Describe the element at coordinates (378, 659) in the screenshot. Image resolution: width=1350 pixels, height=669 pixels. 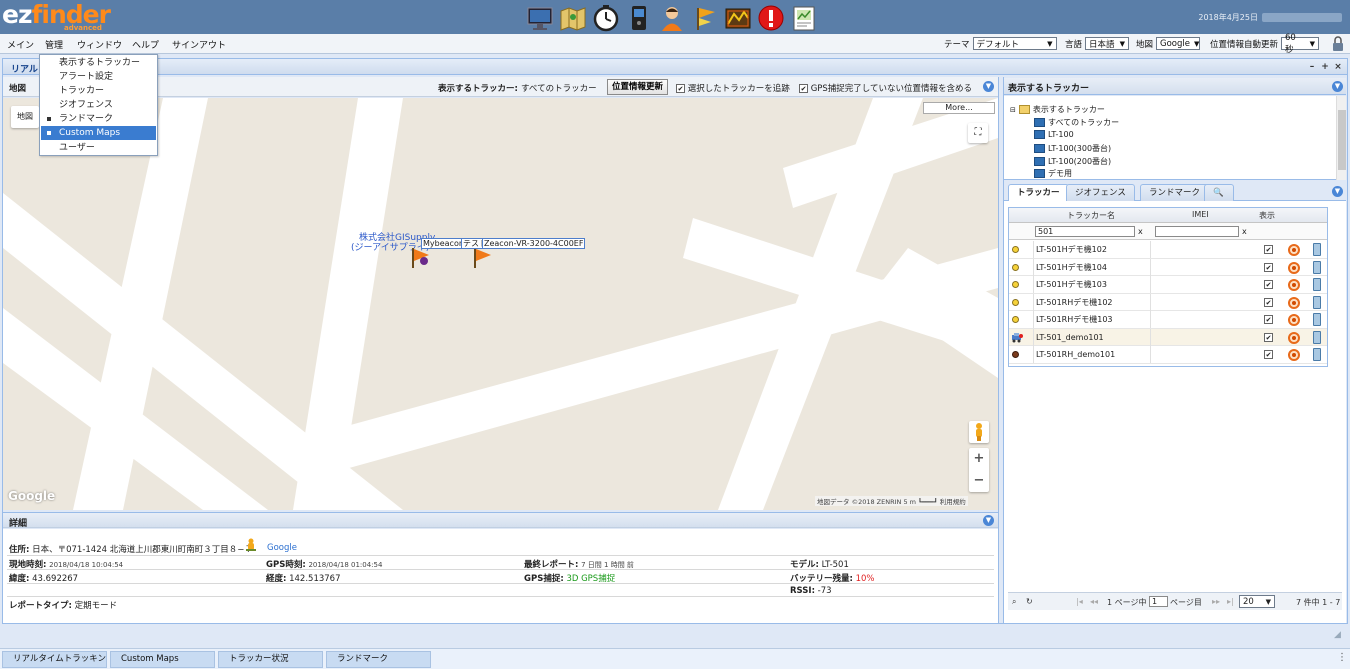
I see `task-landmark: ランドマーク` at that location.